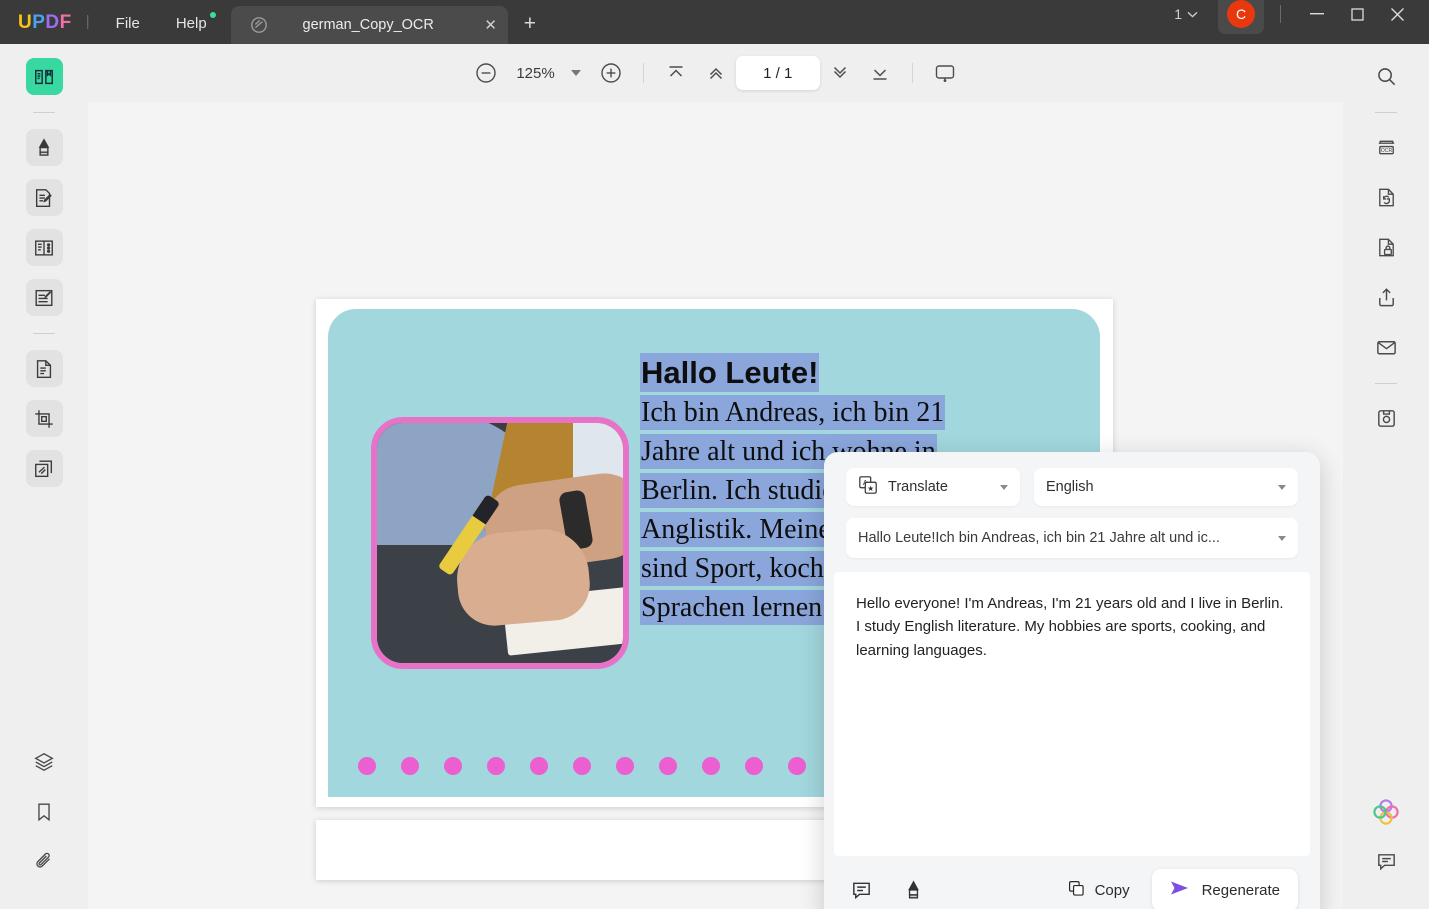 Image resolution: width=1429 pixels, height=909 pixels. I want to click on save-as-button, so click(1386, 418).